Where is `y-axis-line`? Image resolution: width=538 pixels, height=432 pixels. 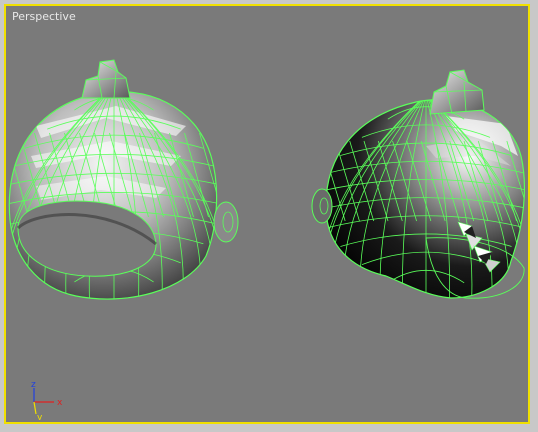 y-axis-line is located at coordinates (35, 408).